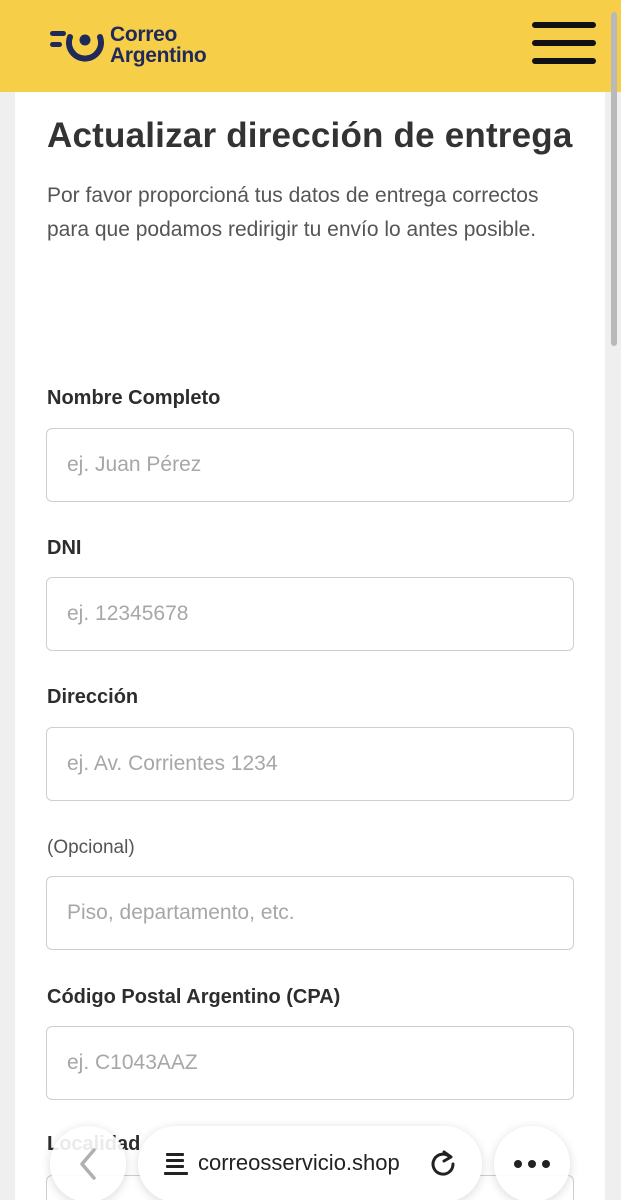  I want to click on site-header: Correo Argentino, so click(310, 46).